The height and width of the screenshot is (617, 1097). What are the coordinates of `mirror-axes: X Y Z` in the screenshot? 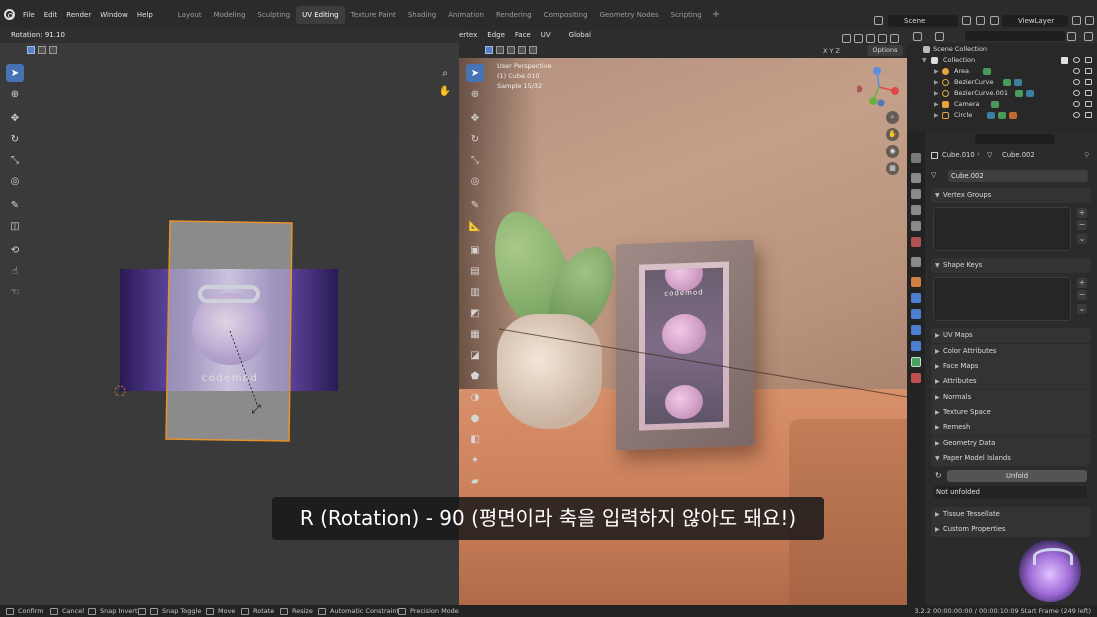 It's located at (831, 51).